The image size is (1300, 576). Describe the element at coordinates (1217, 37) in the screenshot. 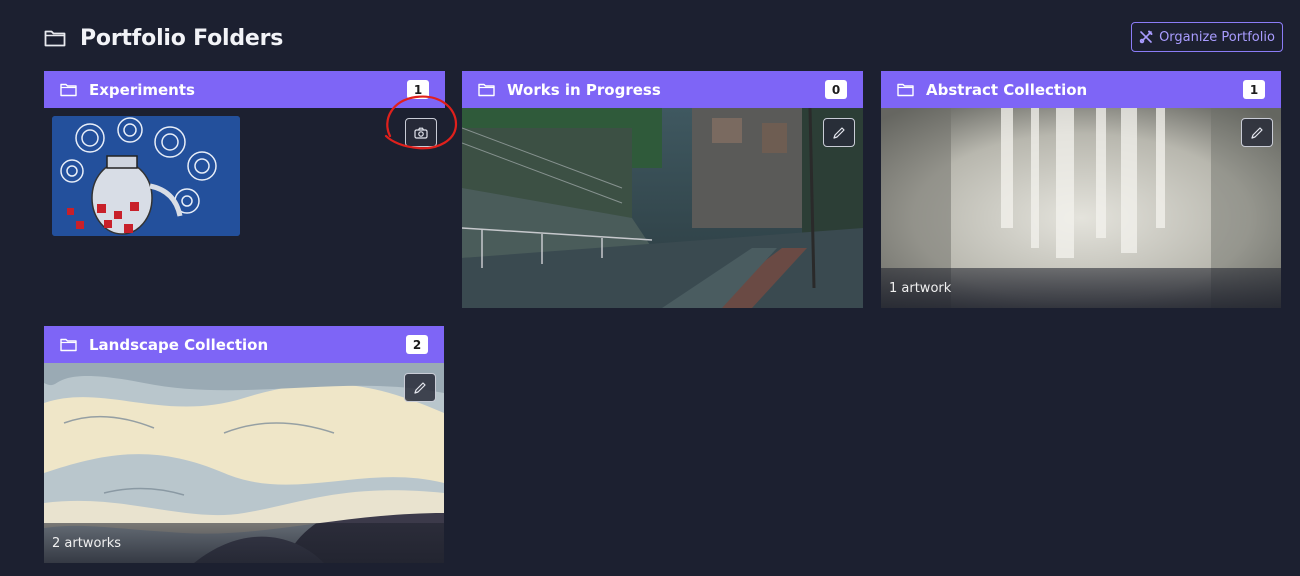

I see `organize-portfolio-label: Organize Portfolio` at that location.